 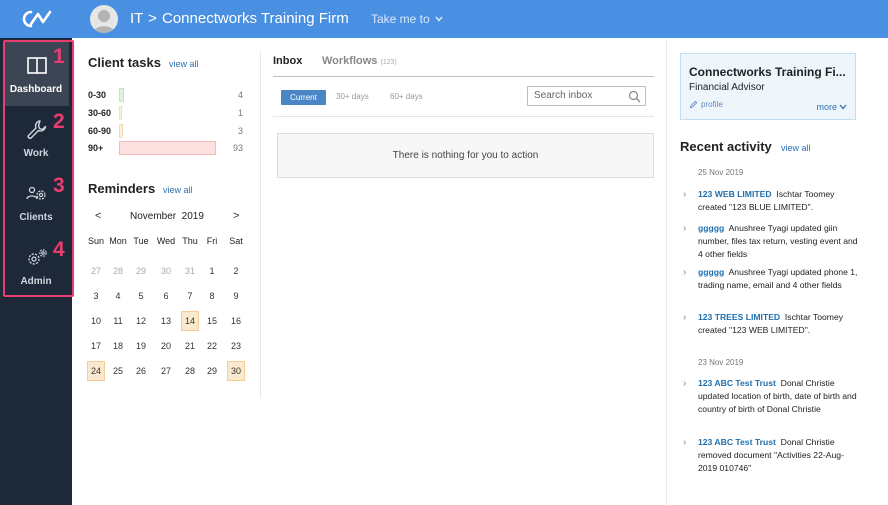 I want to click on client-tasks-view-all-link: view all, so click(x=184, y=64).